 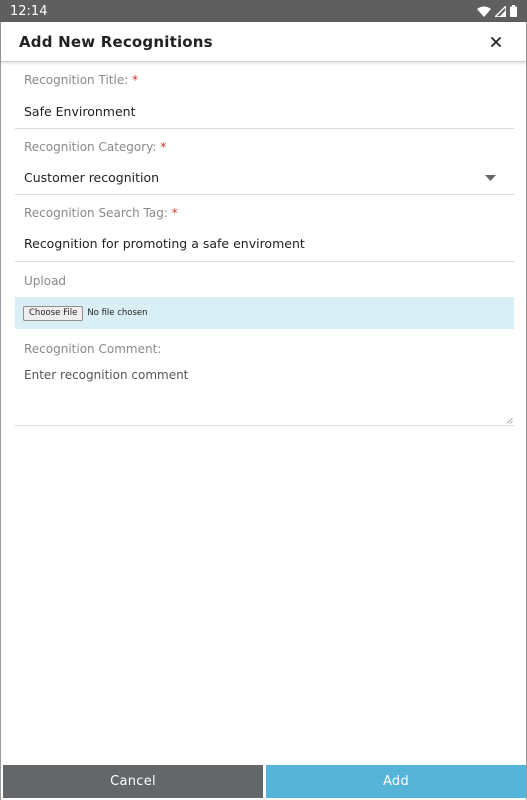 I want to click on status-time: 12:14, so click(x=29, y=11).